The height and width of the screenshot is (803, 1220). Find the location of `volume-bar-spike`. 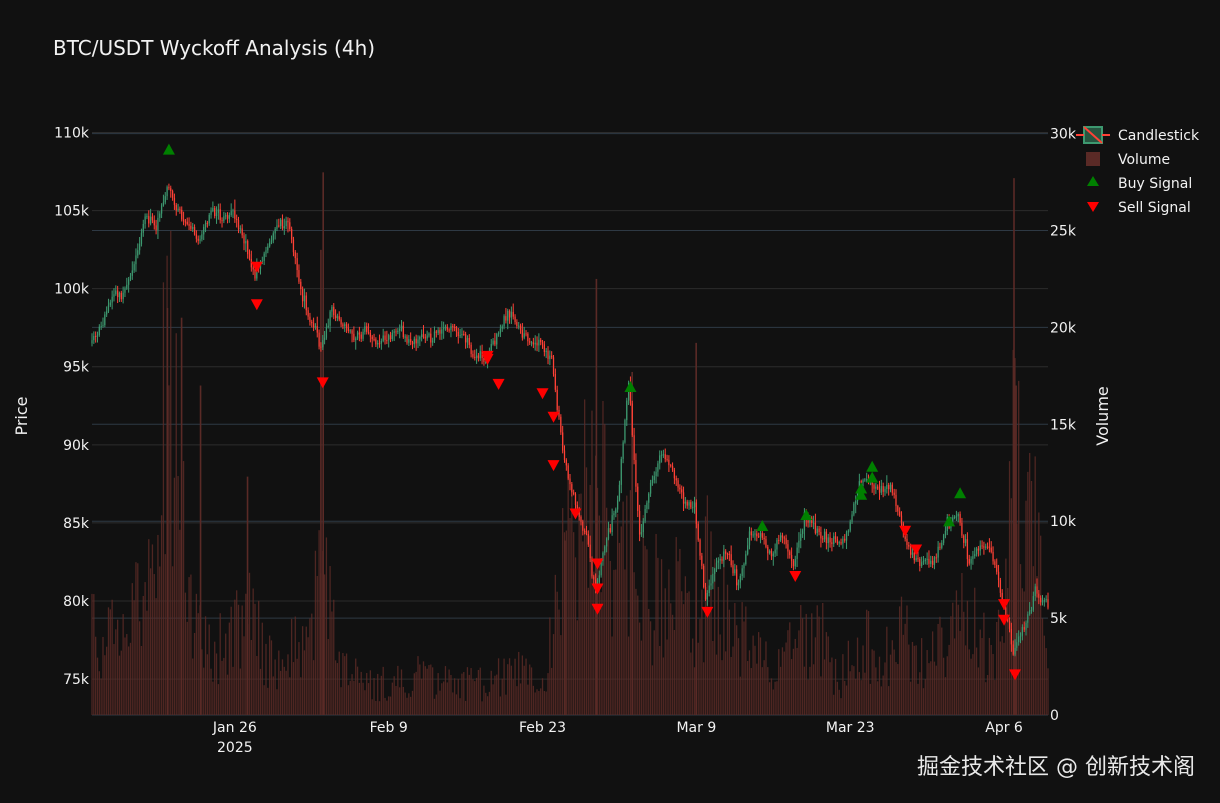

volume-bar-spike is located at coordinates (167, 511).